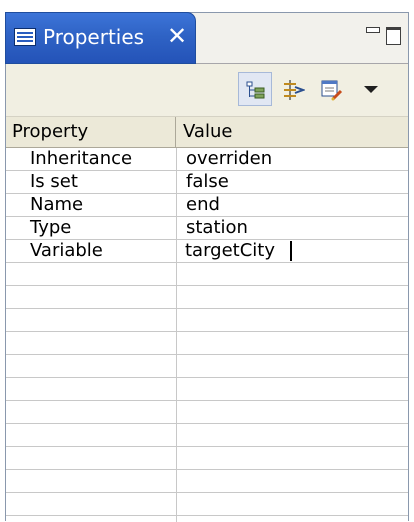  I want to click on property-value: station, so click(217, 228).